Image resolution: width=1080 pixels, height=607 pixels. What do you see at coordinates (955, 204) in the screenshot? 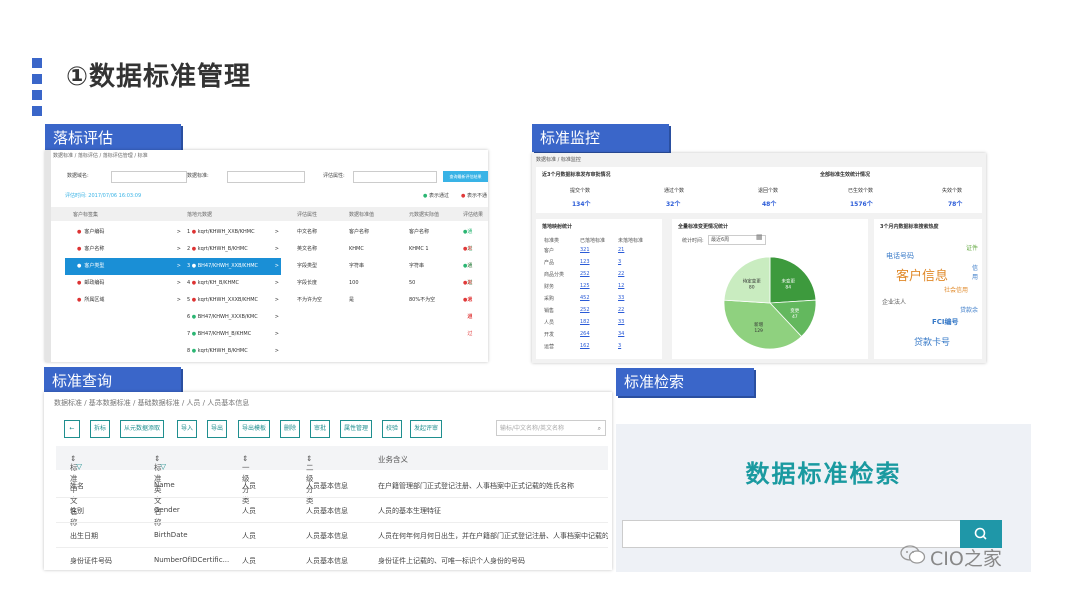
I see `kpi-value: 78个` at bounding box center [955, 204].